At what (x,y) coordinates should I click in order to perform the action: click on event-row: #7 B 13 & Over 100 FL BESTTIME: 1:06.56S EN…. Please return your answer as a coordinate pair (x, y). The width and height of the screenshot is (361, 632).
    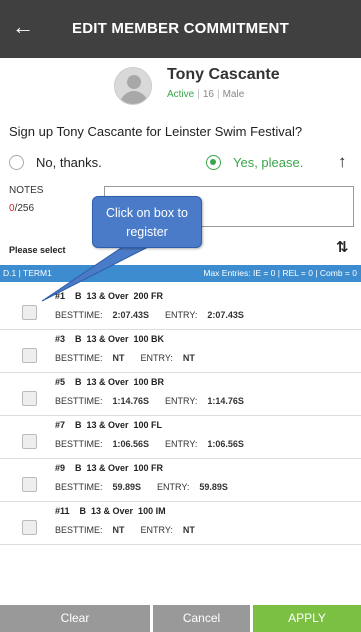
    Looking at the image, I should click on (180, 437).